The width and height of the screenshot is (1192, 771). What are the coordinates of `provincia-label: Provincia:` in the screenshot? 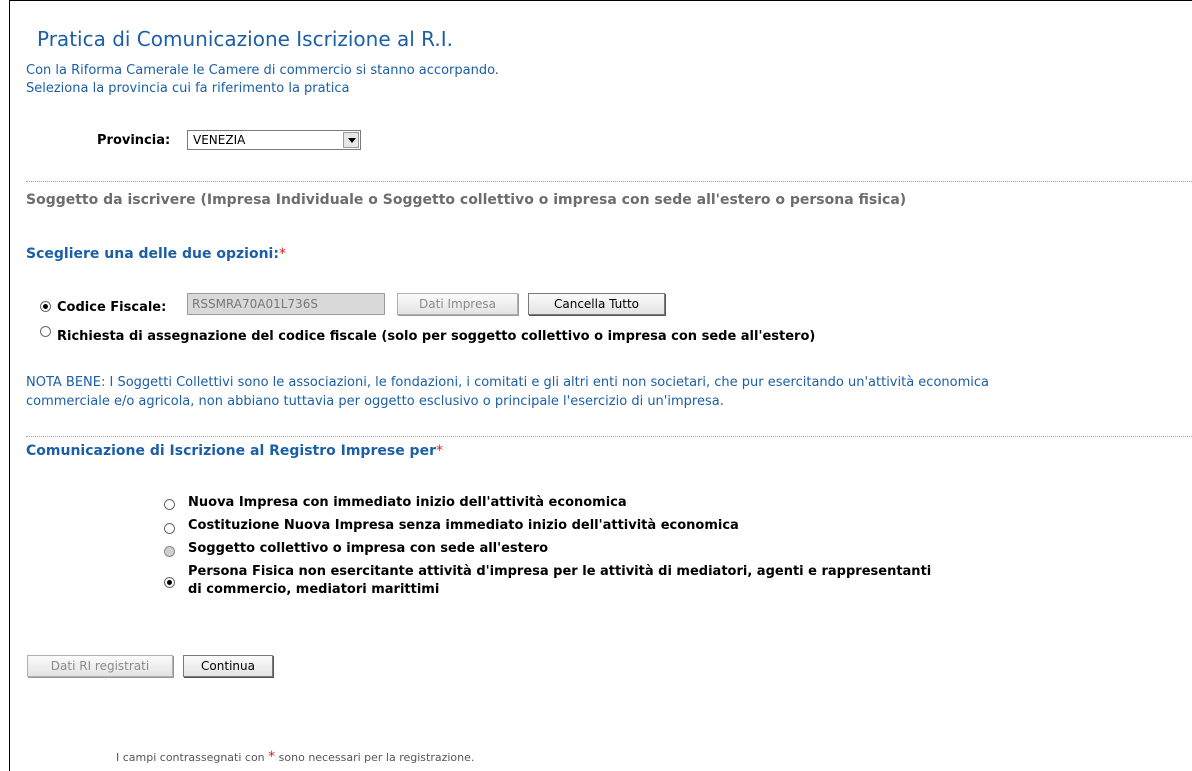 It's located at (134, 140).